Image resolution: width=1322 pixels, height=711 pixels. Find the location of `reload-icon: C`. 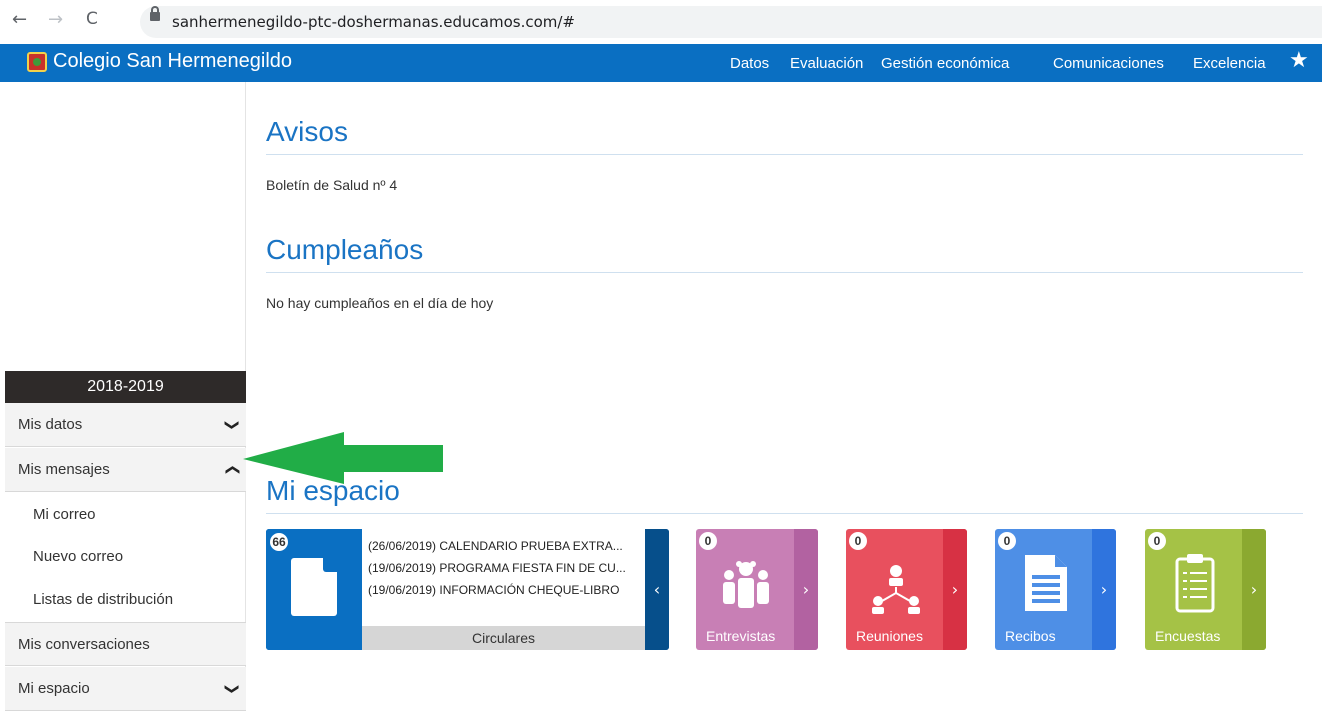

reload-icon: C is located at coordinates (92, 19).